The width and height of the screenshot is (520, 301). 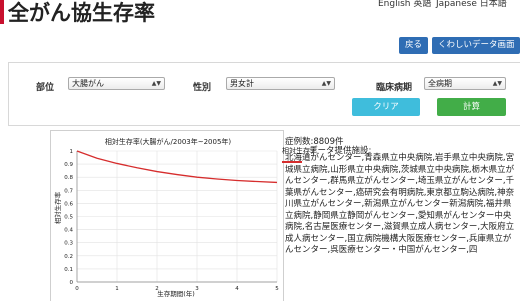 What do you see at coordinates (68, 178) in the screenshot?
I see `y-tick-label: 0.8` at bounding box center [68, 178].